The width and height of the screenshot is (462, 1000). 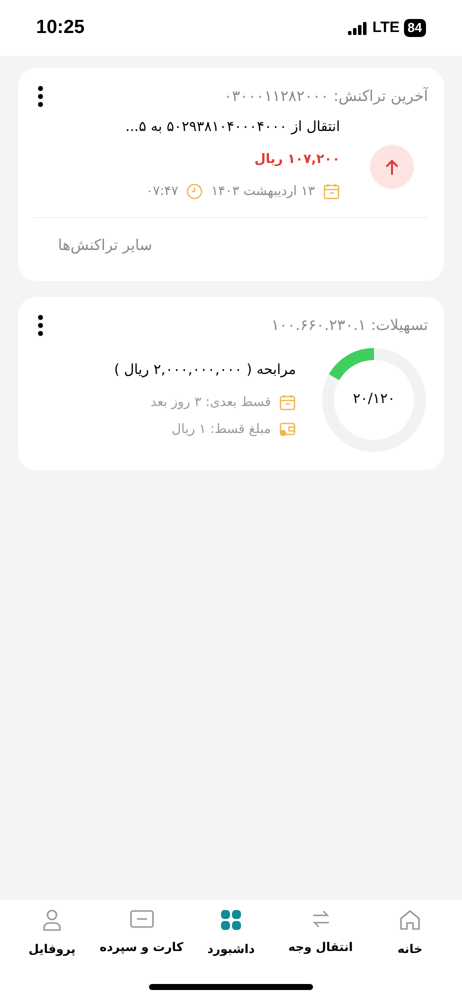 What do you see at coordinates (320, 933) in the screenshot?
I see `tab-bar-item: انتقال وجه` at bounding box center [320, 933].